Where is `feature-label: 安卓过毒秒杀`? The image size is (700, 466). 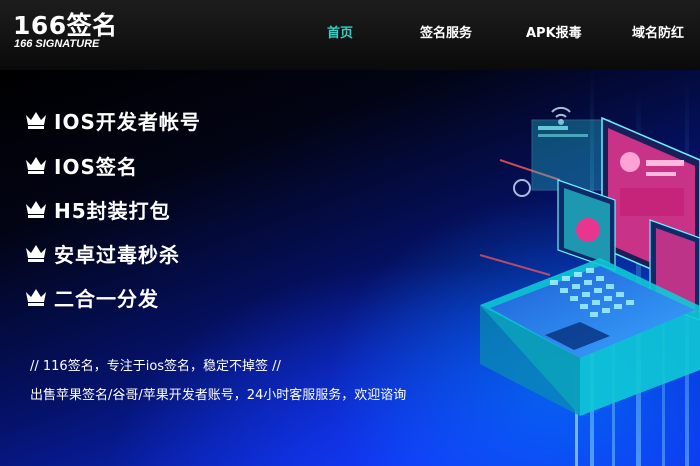 feature-label: 安卓过毒秒杀 is located at coordinates (117, 254).